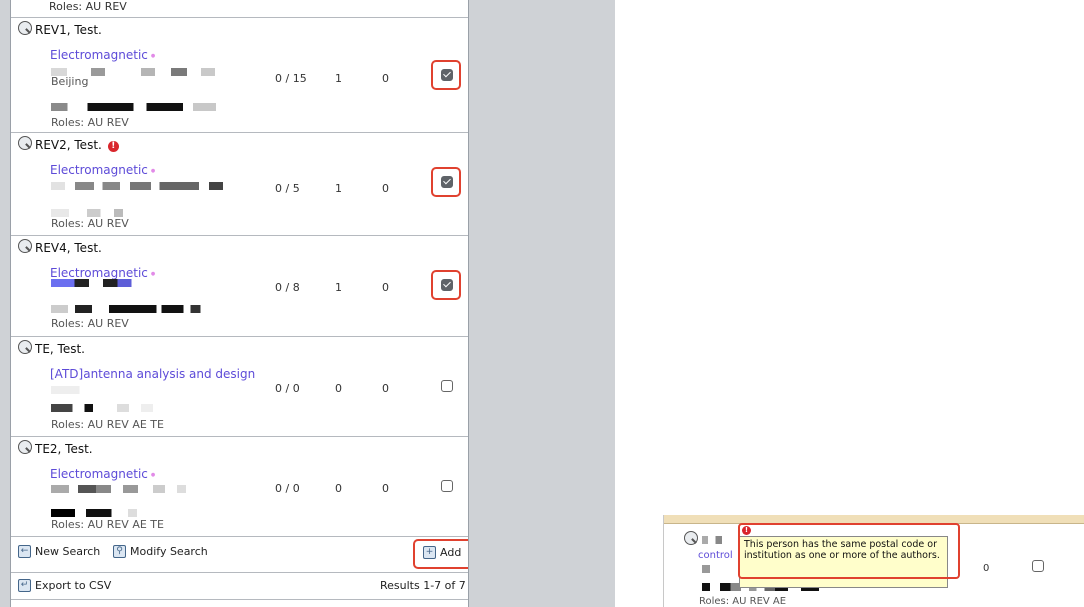 The height and width of the screenshot is (607, 1084). What do you see at coordinates (986, 568) in the screenshot?
I see `stat-value: 0` at bounding box center [986, 568].